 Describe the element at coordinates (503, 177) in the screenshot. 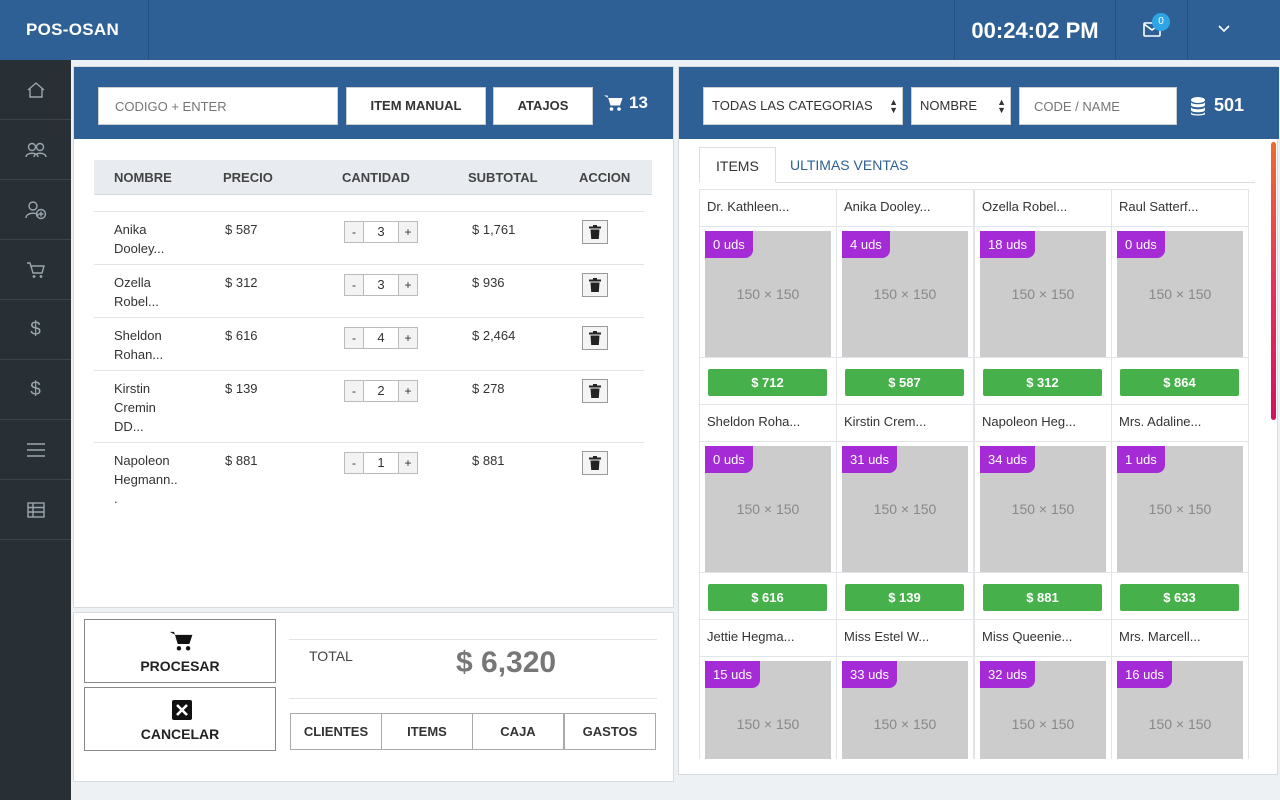

I see `column-header-subtotal: SUBTOTAL` at that location.